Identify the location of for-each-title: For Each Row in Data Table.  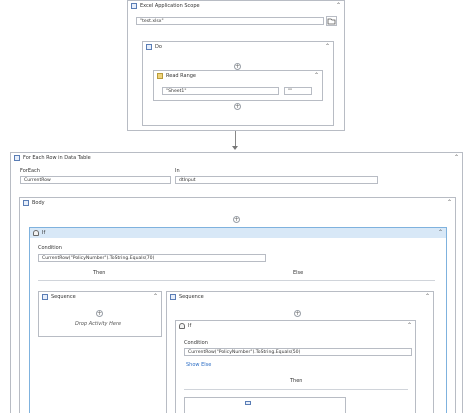
(57, 157).